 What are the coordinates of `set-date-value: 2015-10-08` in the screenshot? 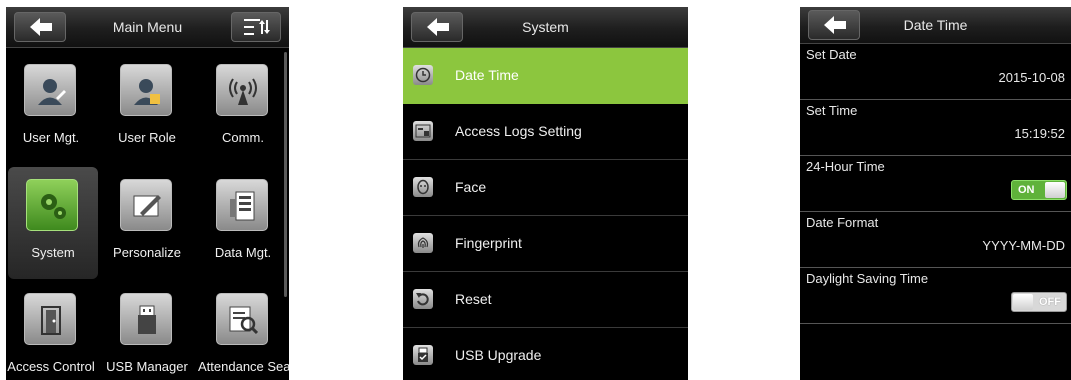 It's located at (1032, 77).